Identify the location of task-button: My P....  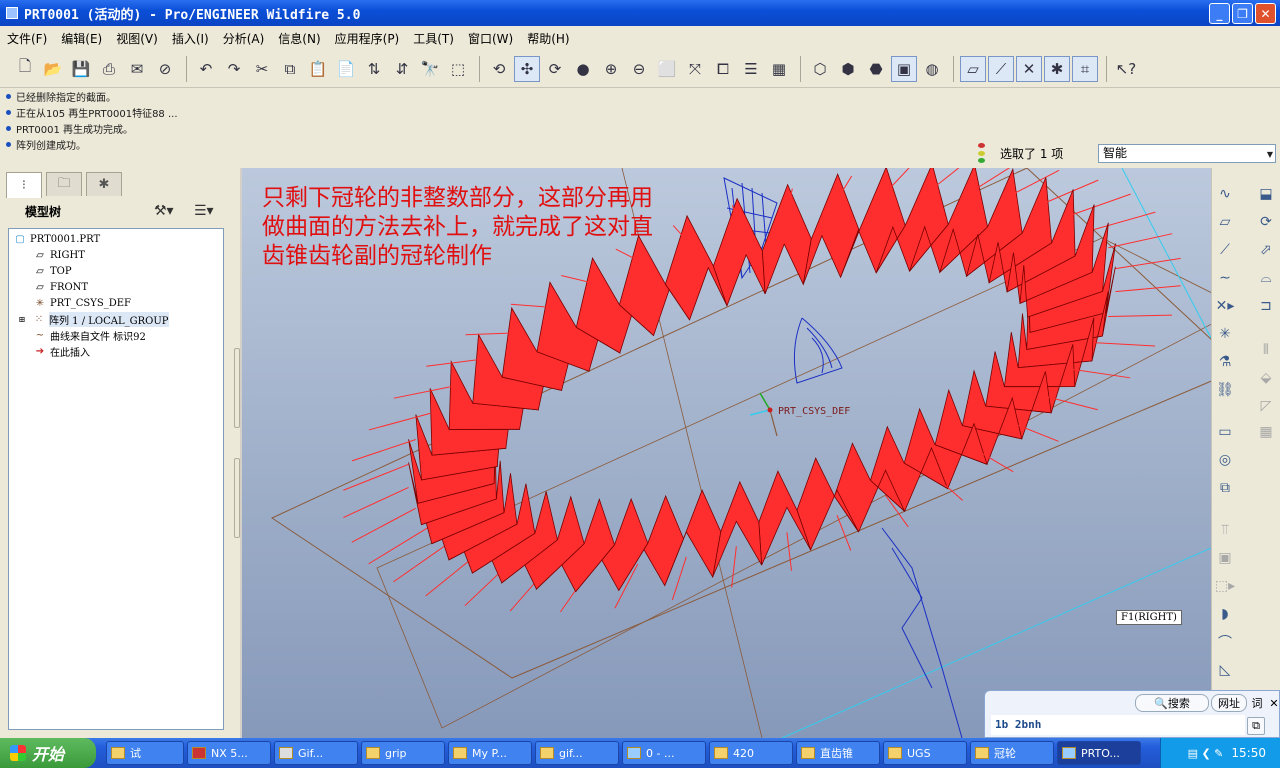
(490, 753).